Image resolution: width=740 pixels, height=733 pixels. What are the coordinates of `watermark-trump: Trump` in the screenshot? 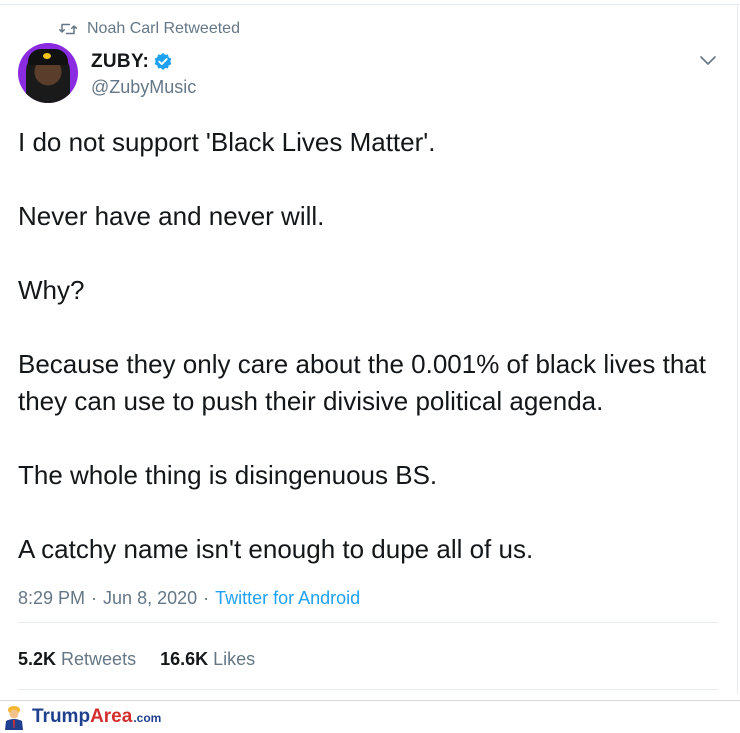 It's located at (61, 716).